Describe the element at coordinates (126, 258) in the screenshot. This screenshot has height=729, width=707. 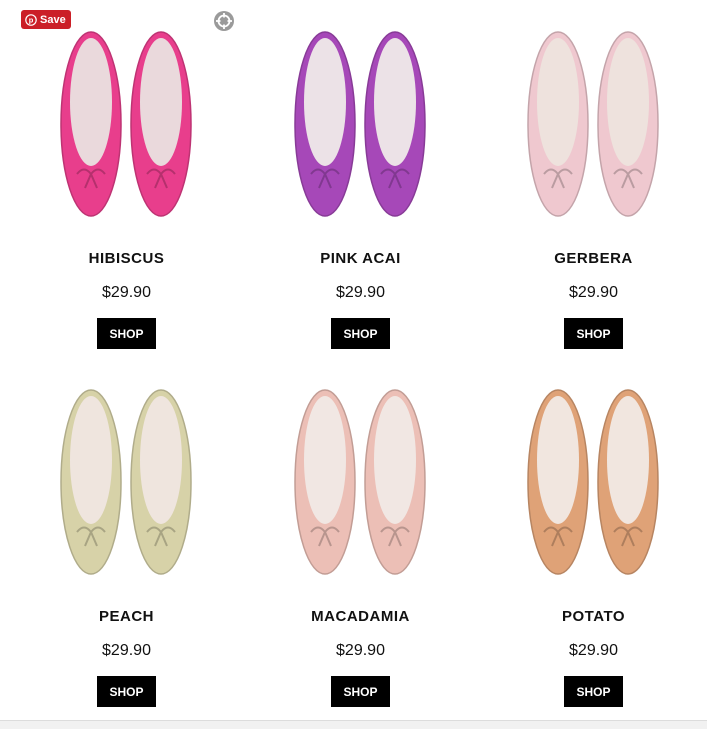
I see `product-name: HIBISCUS` at that location.